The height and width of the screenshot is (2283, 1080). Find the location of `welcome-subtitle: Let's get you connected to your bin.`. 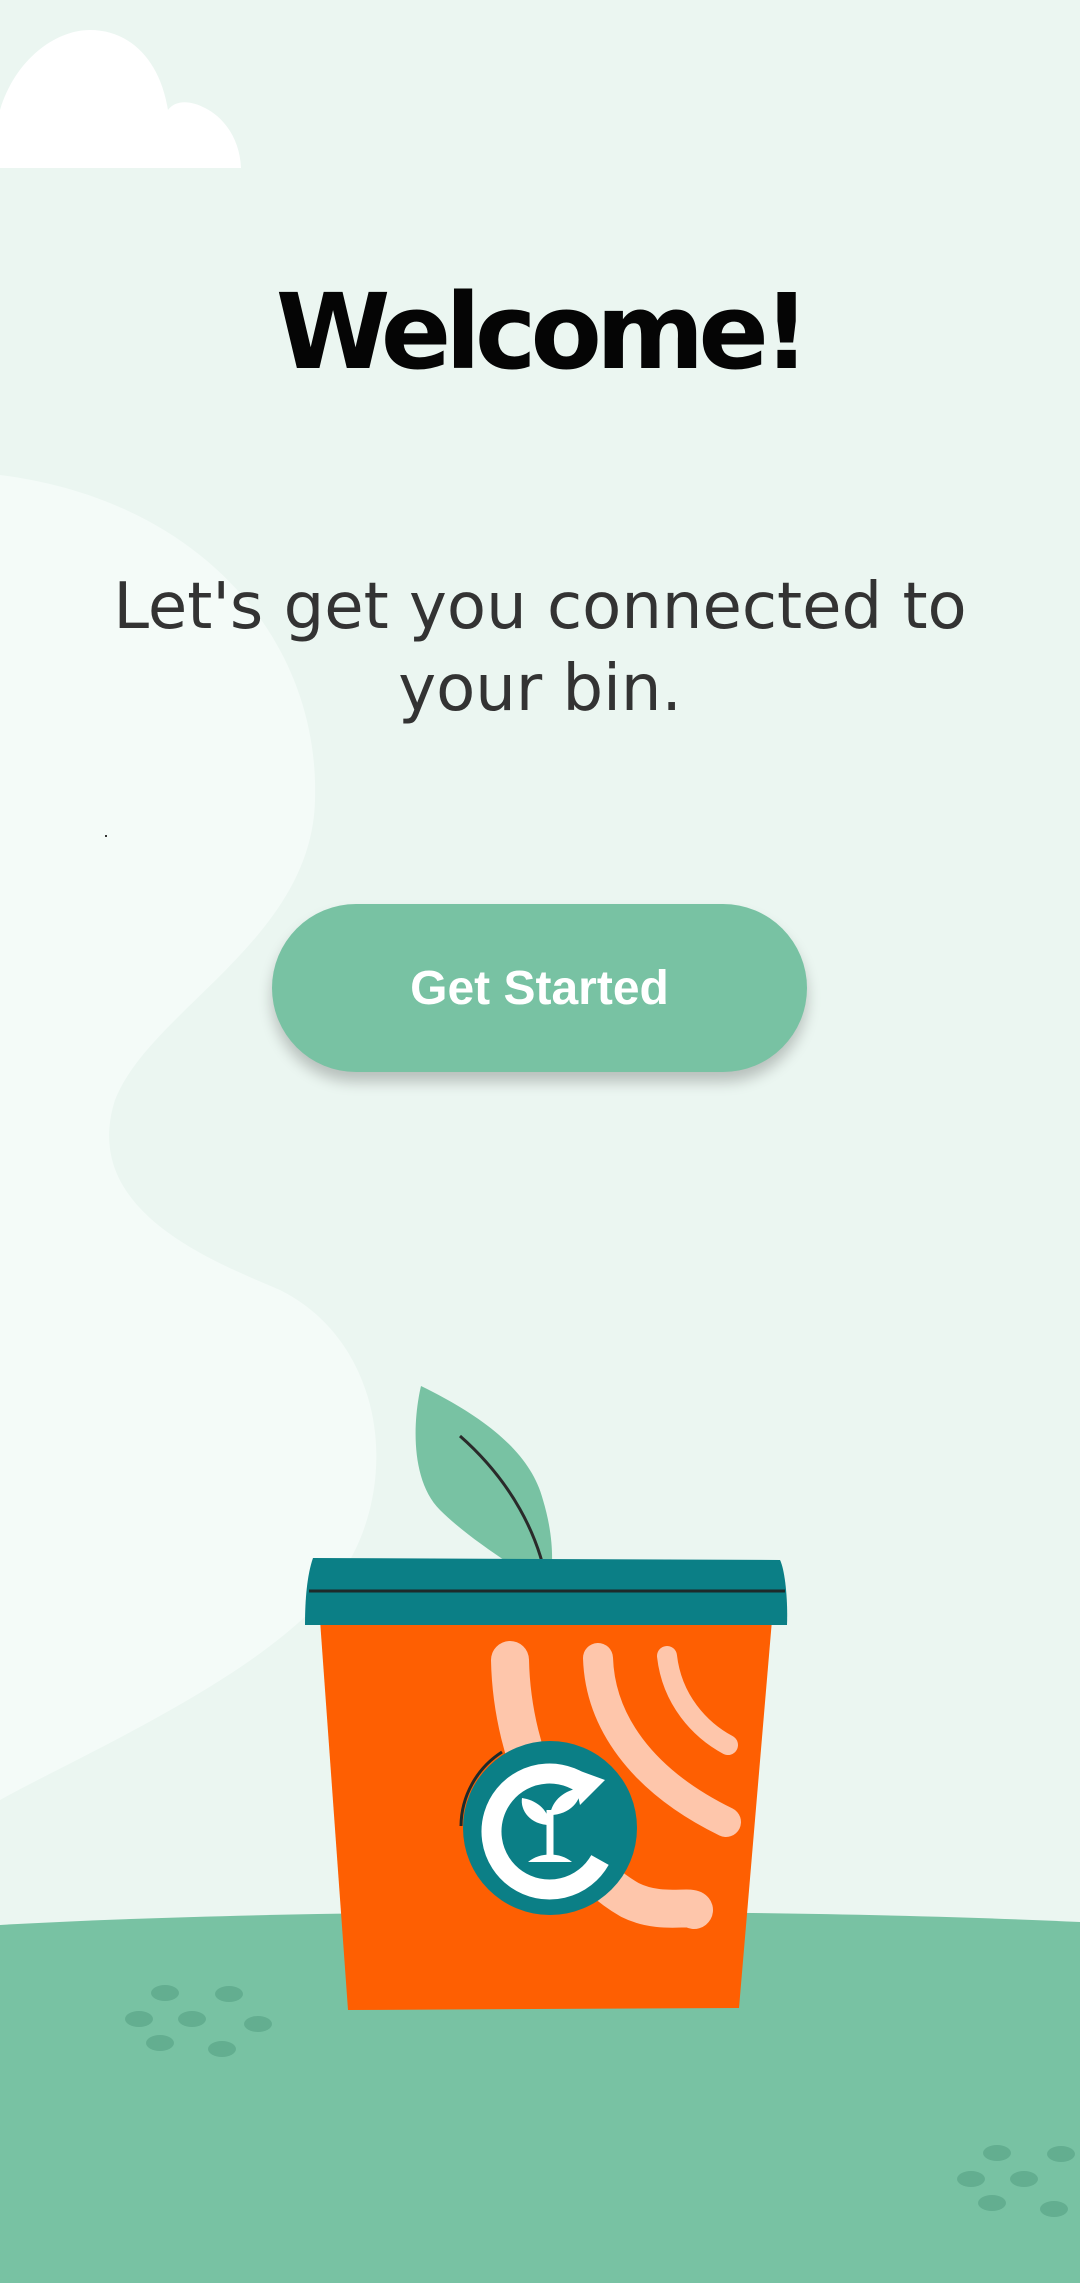

welcome-subtitle: Let's get you connected to your bin. is located at coordinates (540, 648).